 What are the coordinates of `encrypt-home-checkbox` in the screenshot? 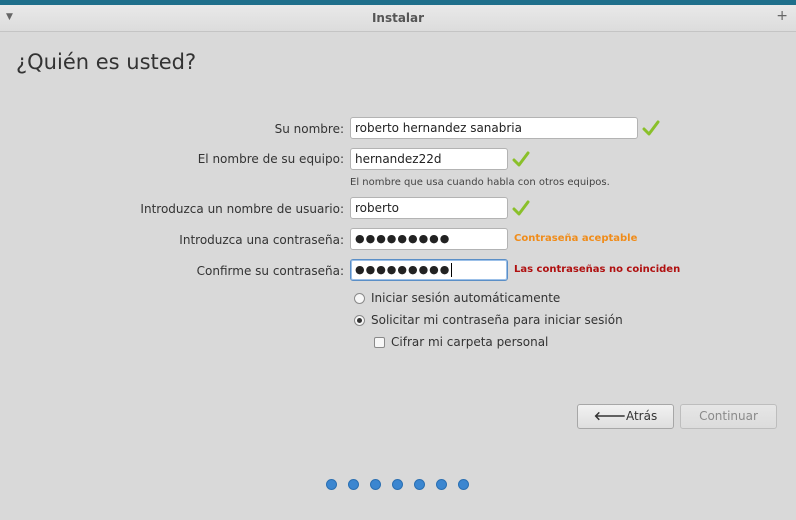 It's located at (379, 342).